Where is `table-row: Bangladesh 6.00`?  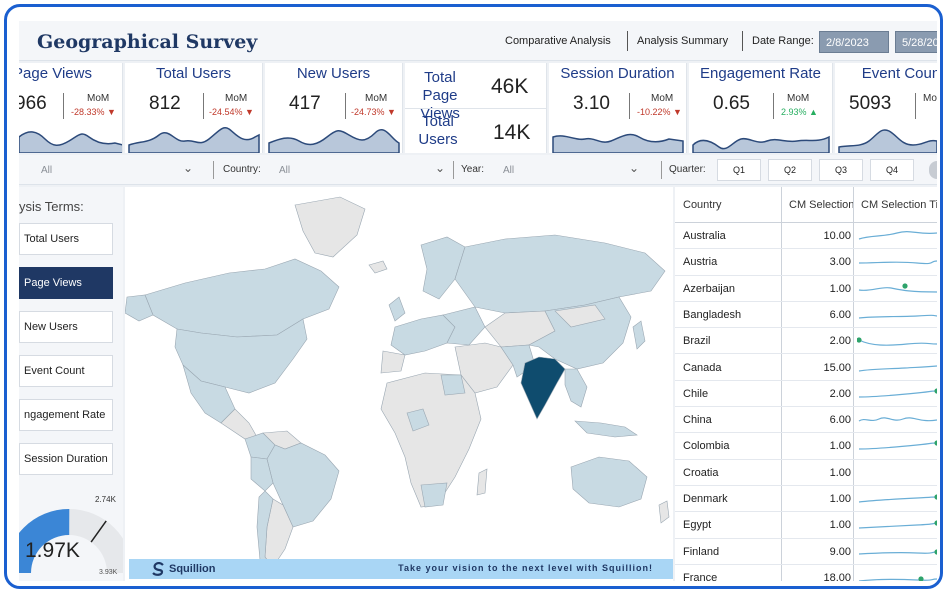
table-row: Bangladesh 6.00 is located at coordinates (806, 315).